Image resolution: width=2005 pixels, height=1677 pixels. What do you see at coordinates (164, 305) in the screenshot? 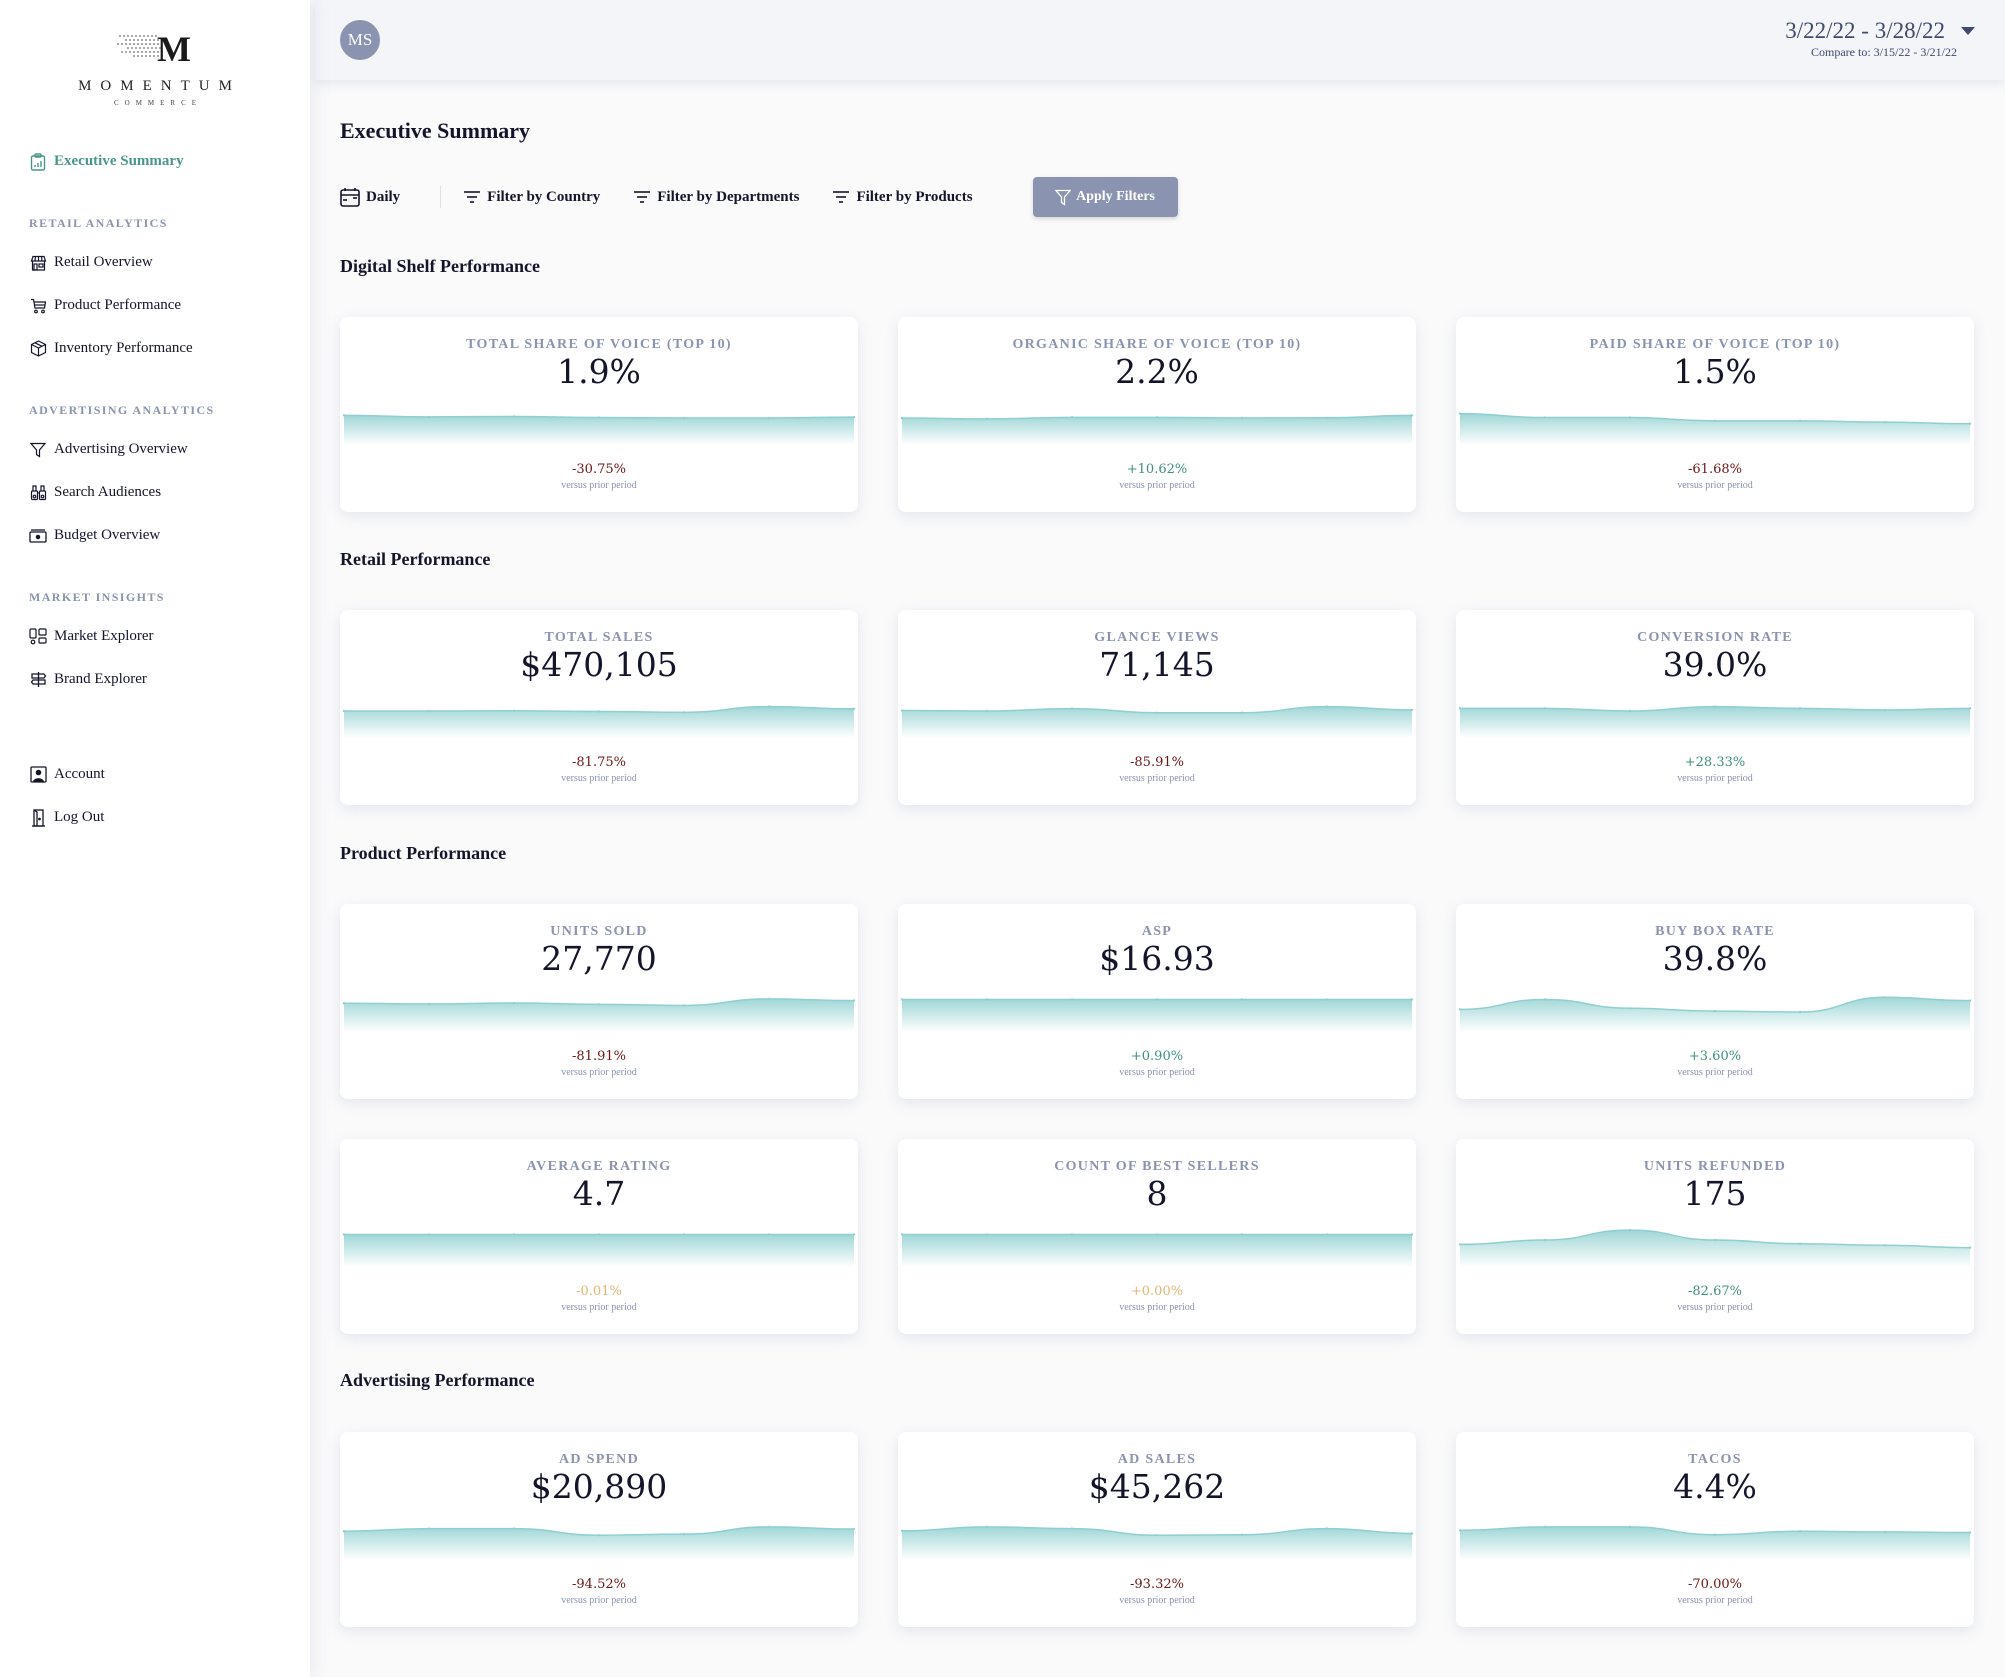
I see `sidebar-item-product-performance: Product Performance` at bounding box center [164, 305].